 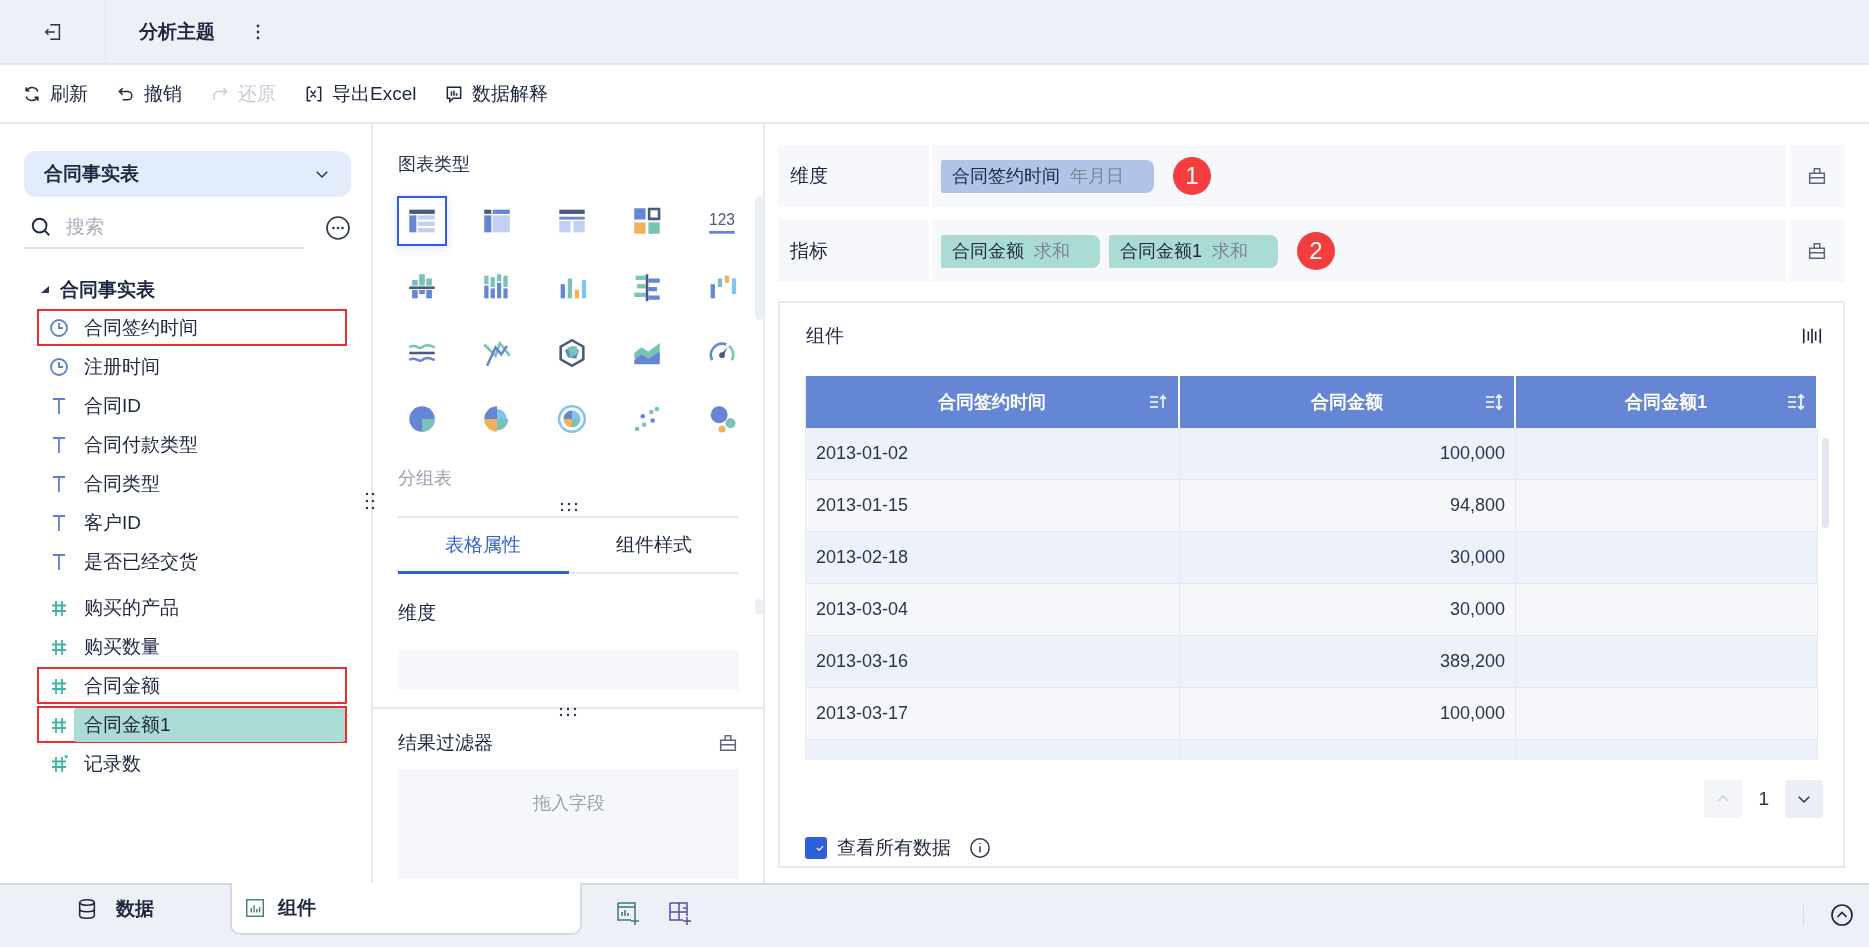 I want to click on dataset-dropdown: 合同事实表, so click(x=187, y=174).